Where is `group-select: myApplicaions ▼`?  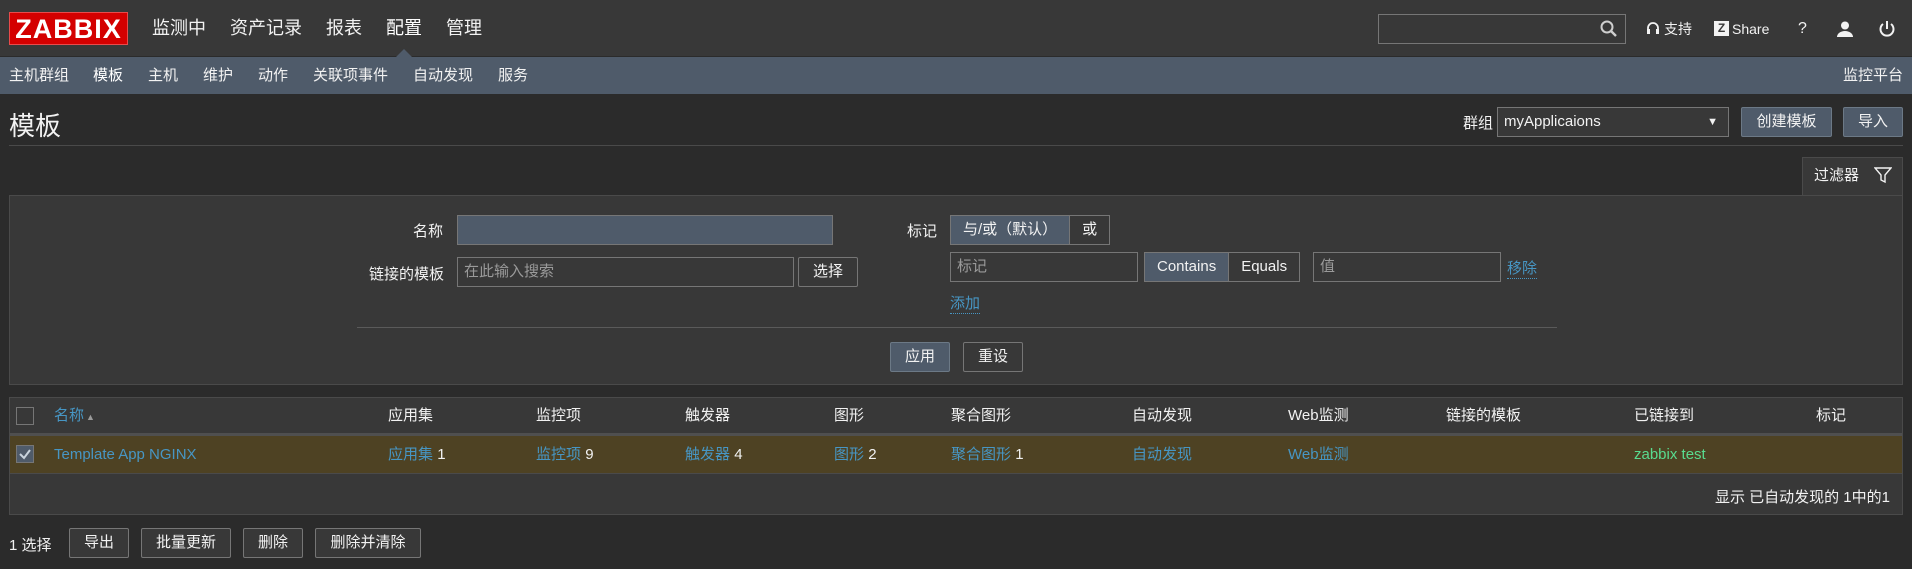 group-select: myApplicaions ▼ is located at coordinates (1613, 122).